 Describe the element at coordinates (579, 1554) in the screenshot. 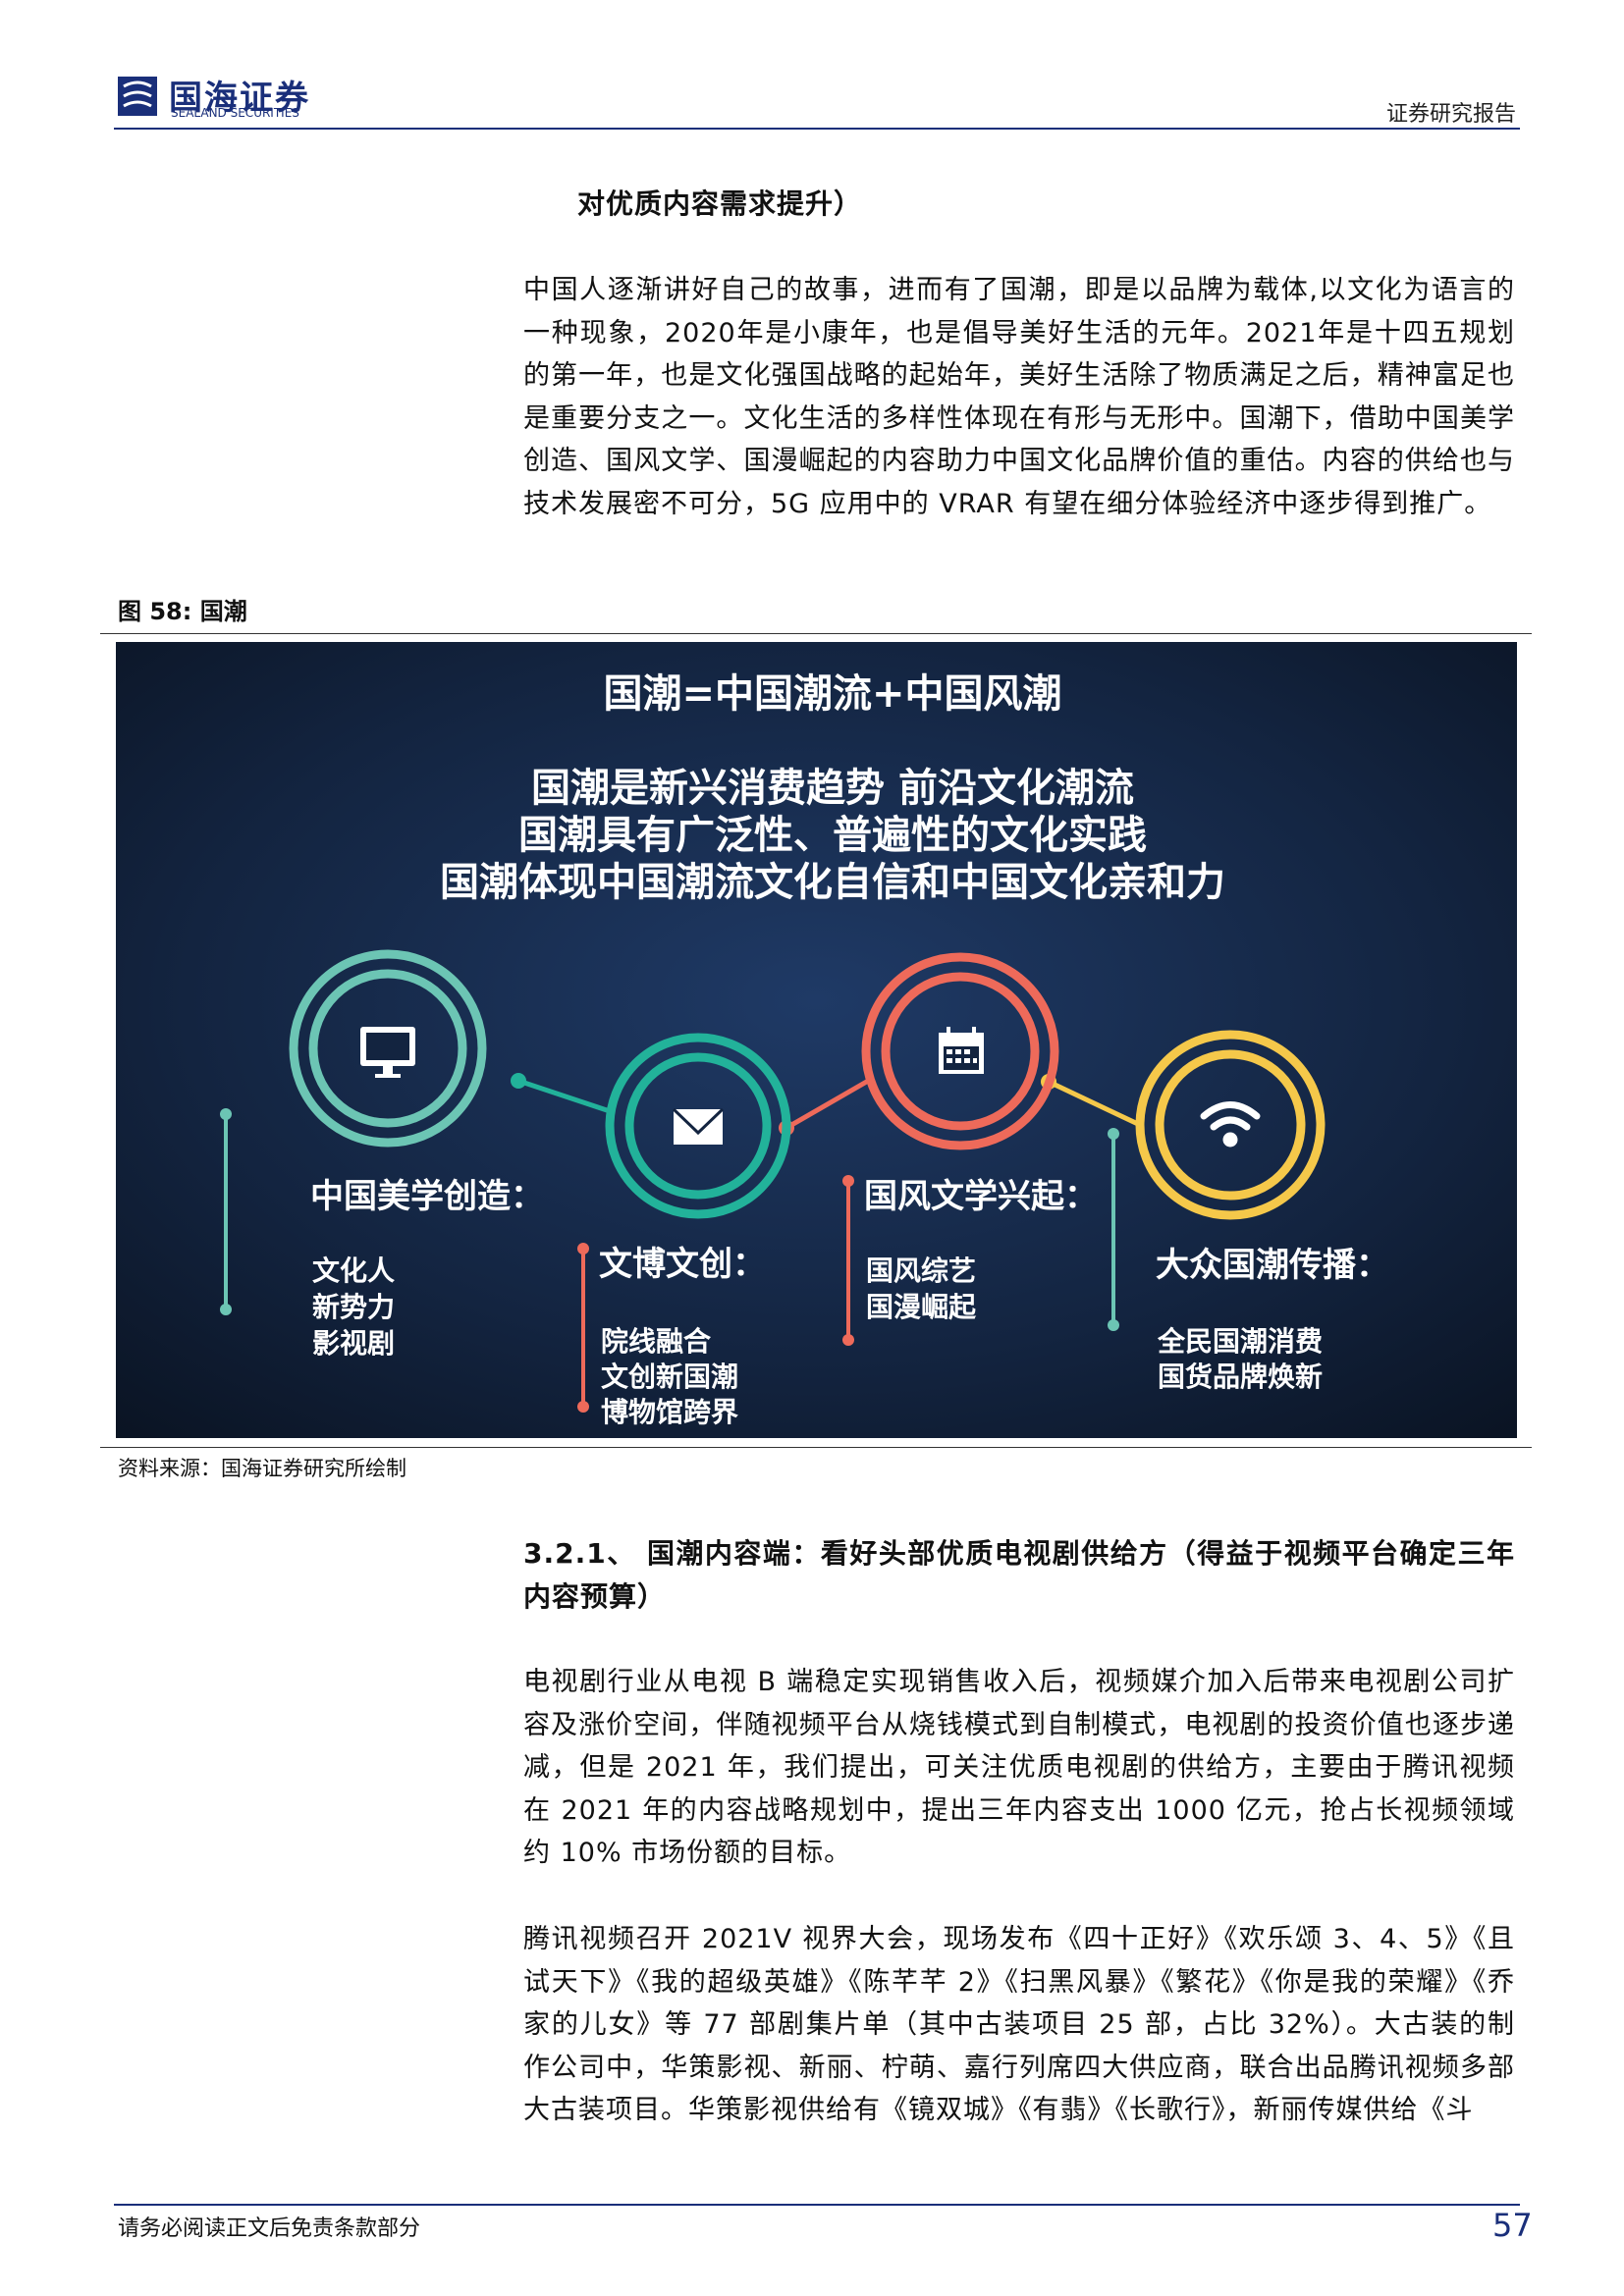

I see `section-number: 3.2.1、` at that location.